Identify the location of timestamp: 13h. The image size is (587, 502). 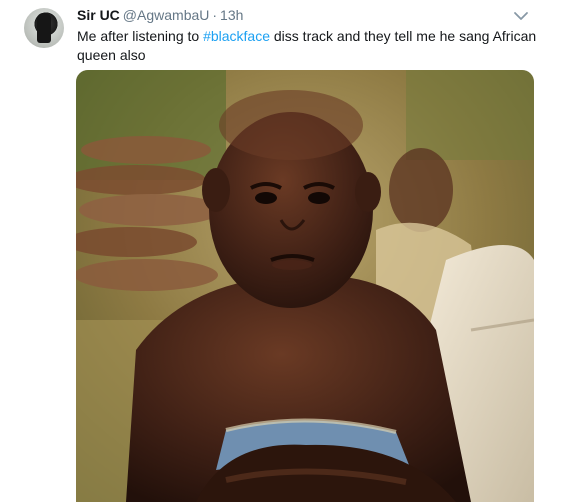
(231, 15).